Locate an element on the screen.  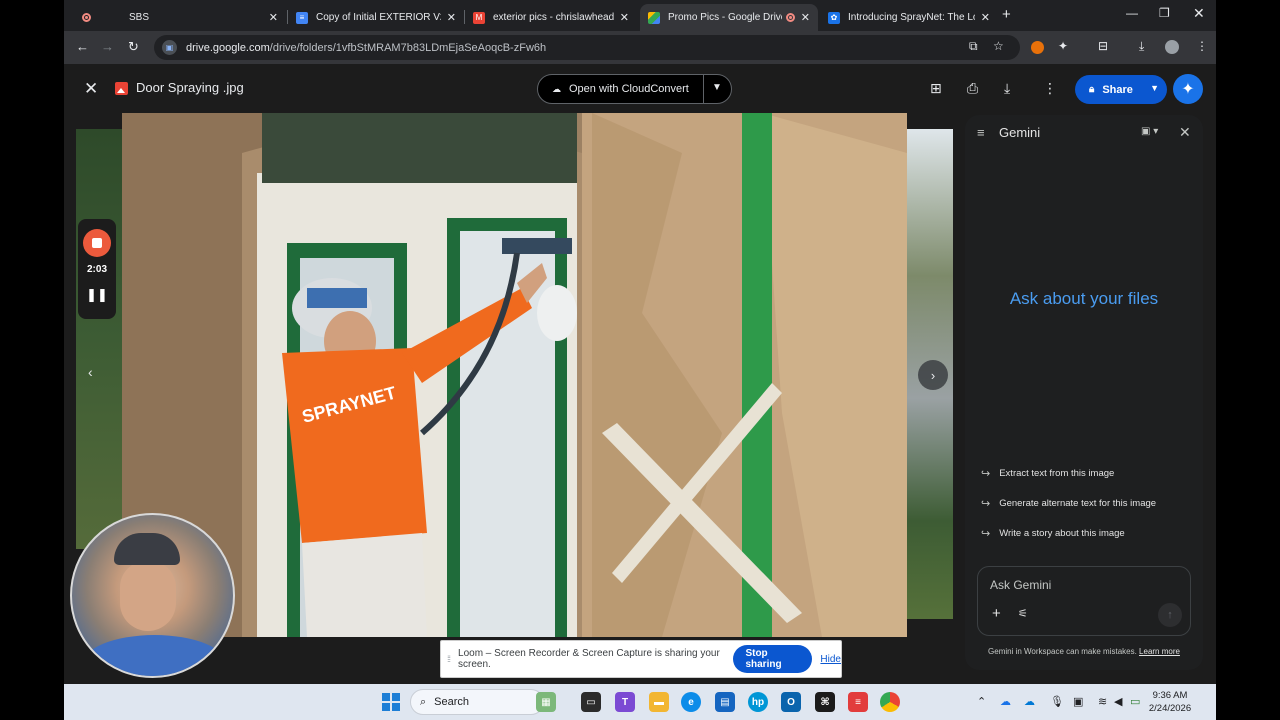
button-divider is located at coordinates (703, 89).